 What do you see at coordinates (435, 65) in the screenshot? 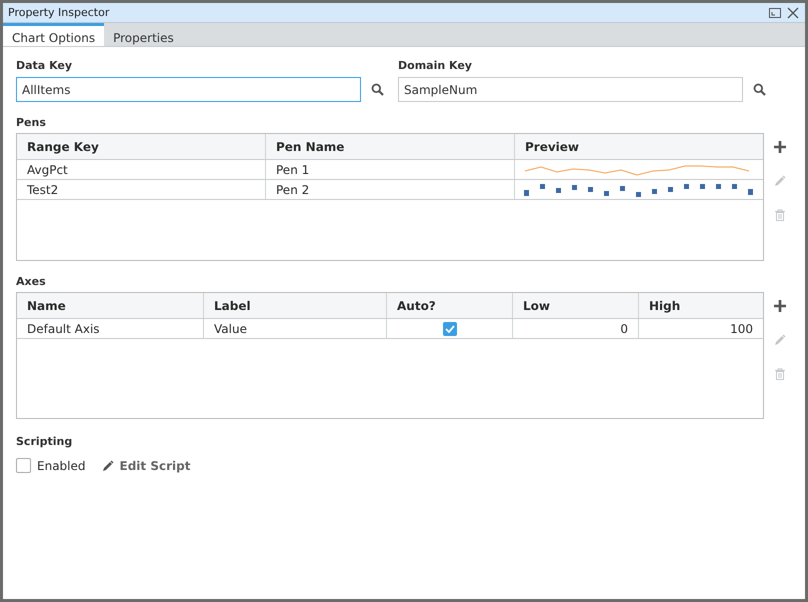
I see `field-label: Domain Key` at bounding box center [435, 65].